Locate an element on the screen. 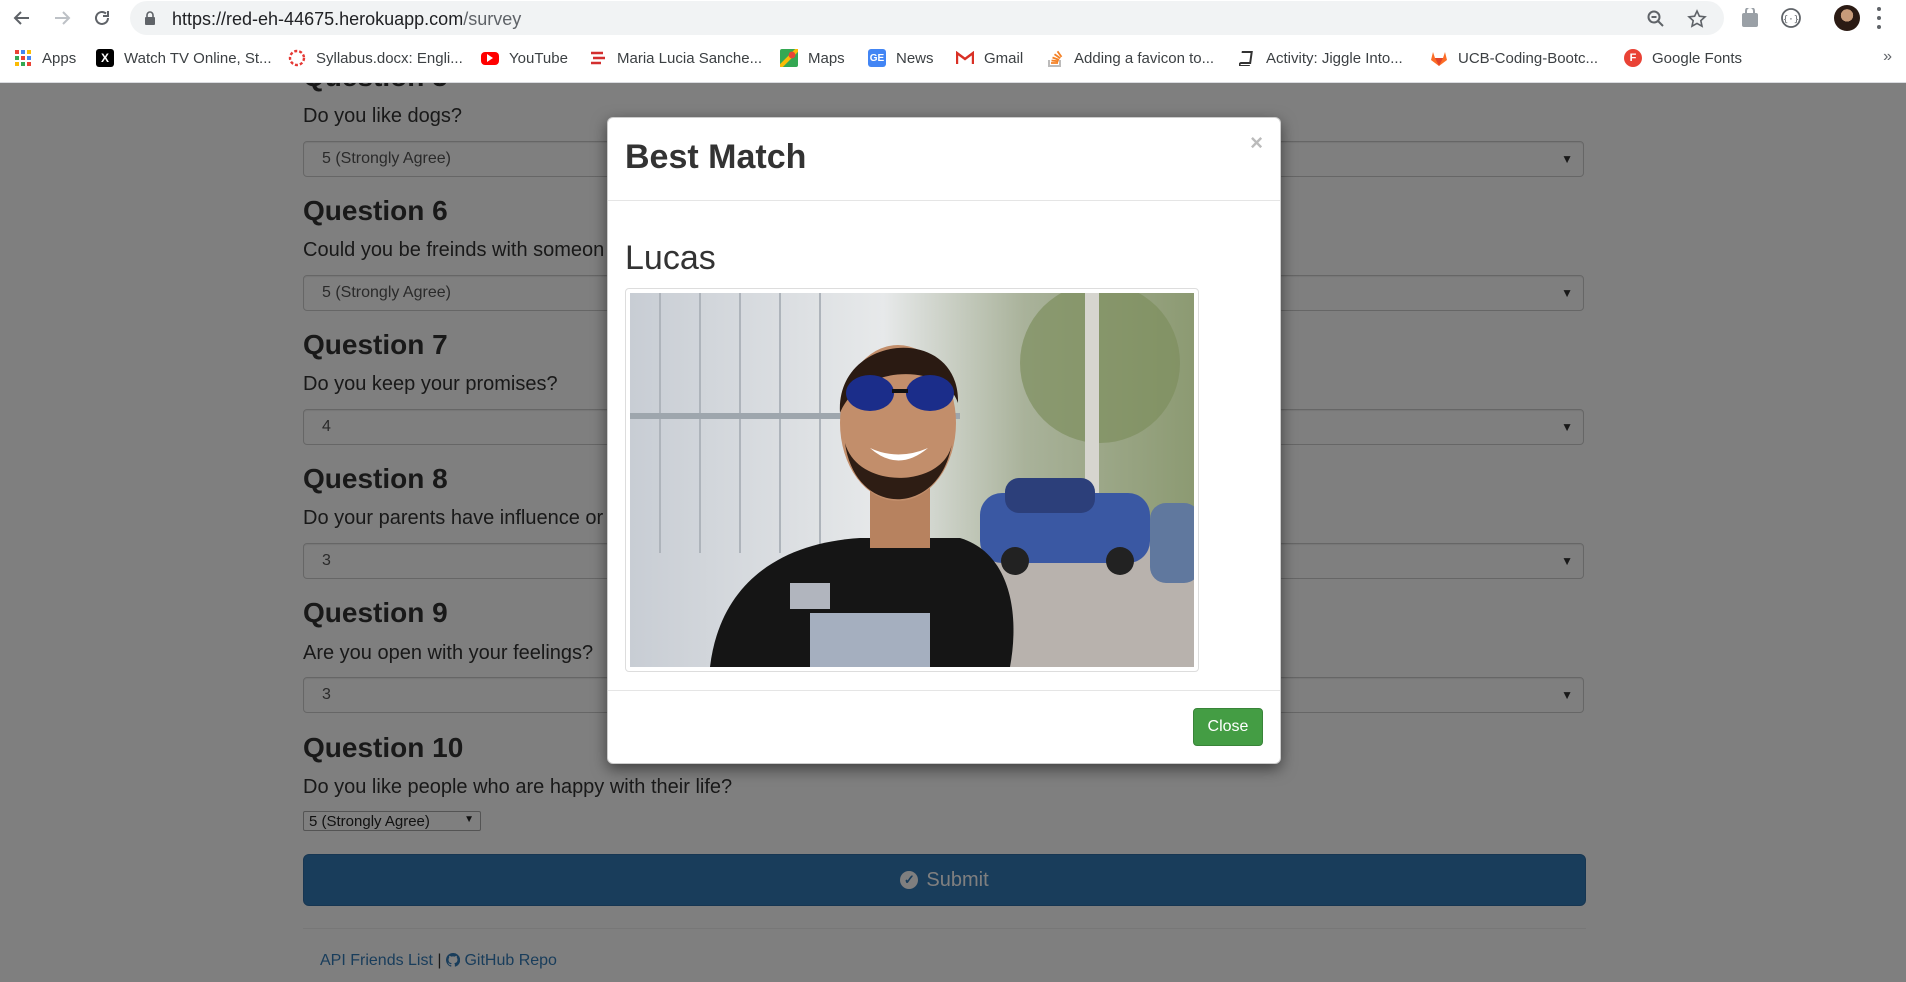 This screenshot has height=982, width=1906. google-news-icon: GE is located at coordinates (877, 58).